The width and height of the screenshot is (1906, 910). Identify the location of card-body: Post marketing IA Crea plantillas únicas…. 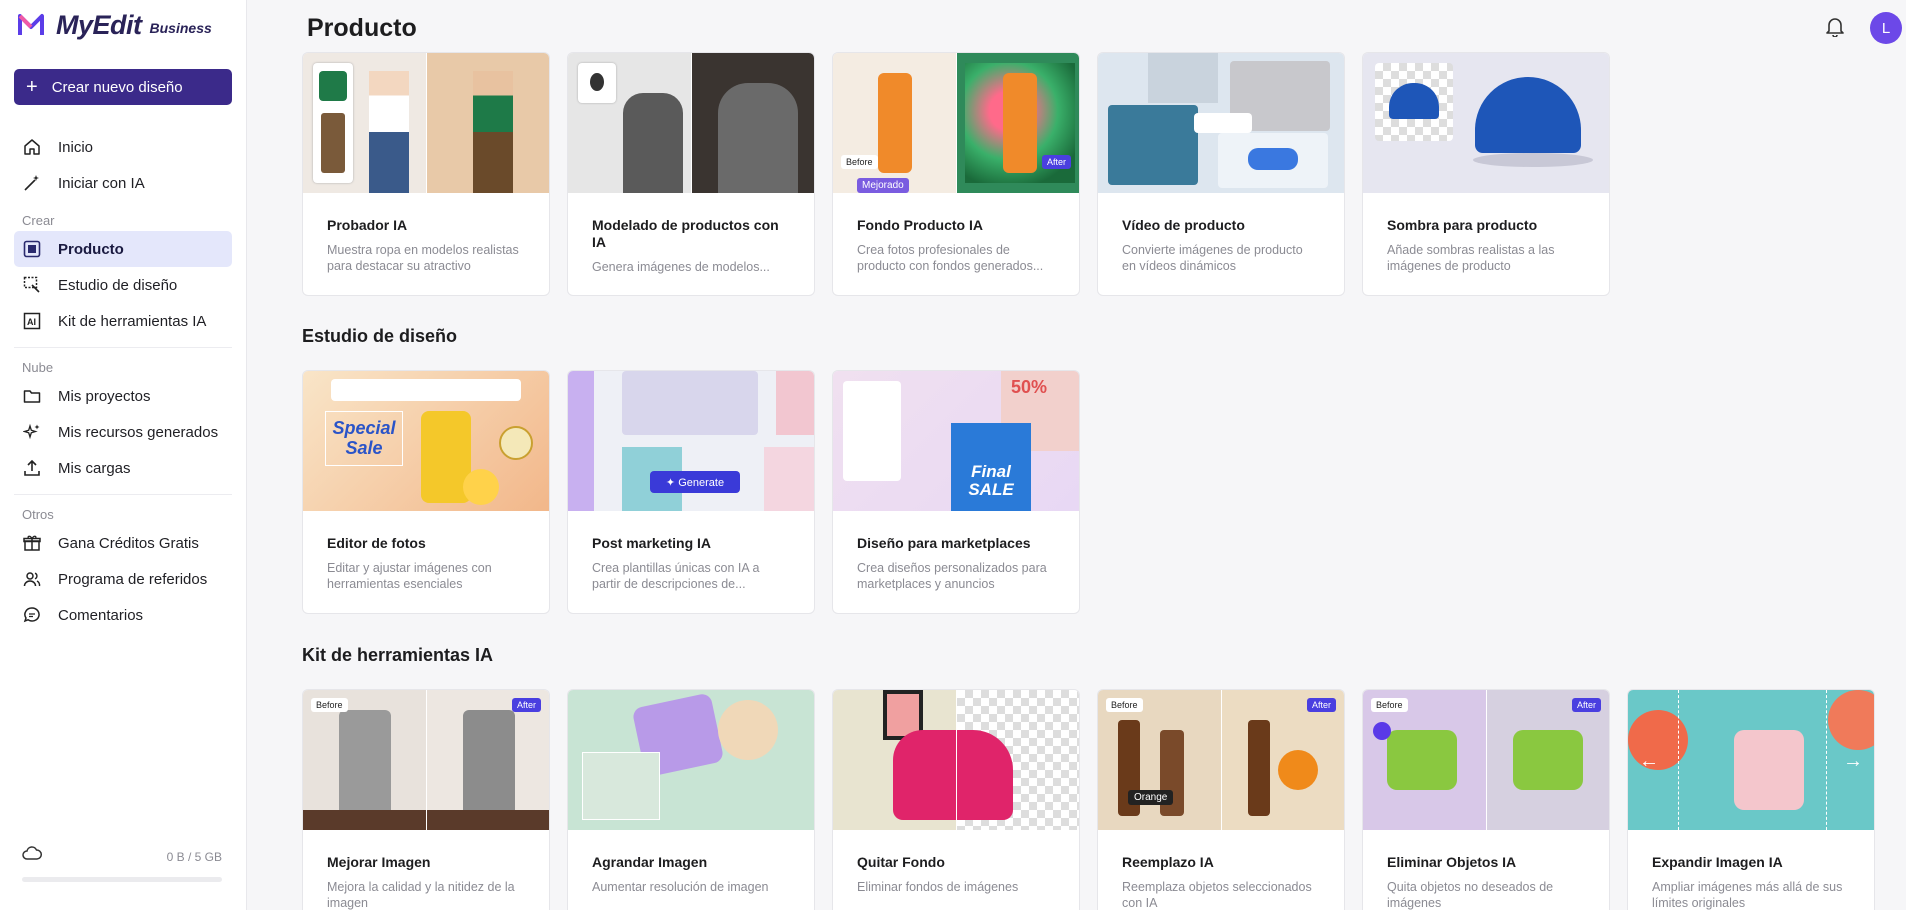
(691, 551).